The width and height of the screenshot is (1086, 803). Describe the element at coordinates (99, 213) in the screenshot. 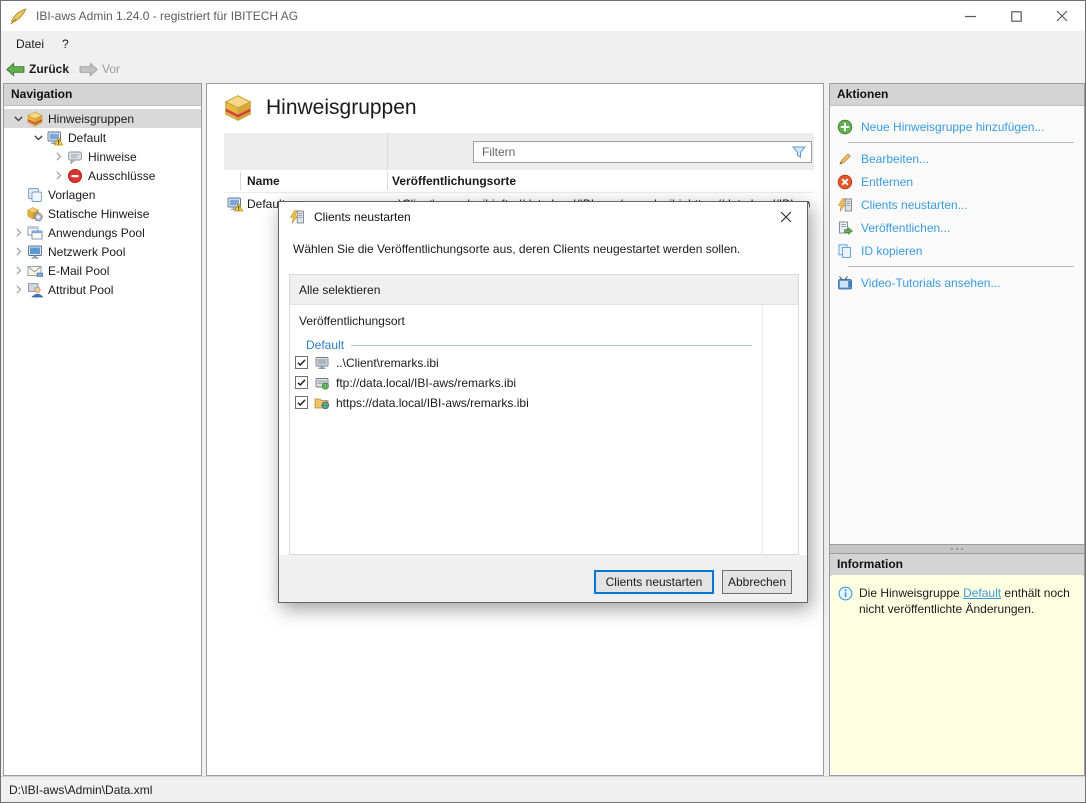

I see `tree-item-label: Statische Hinweise` at that location.